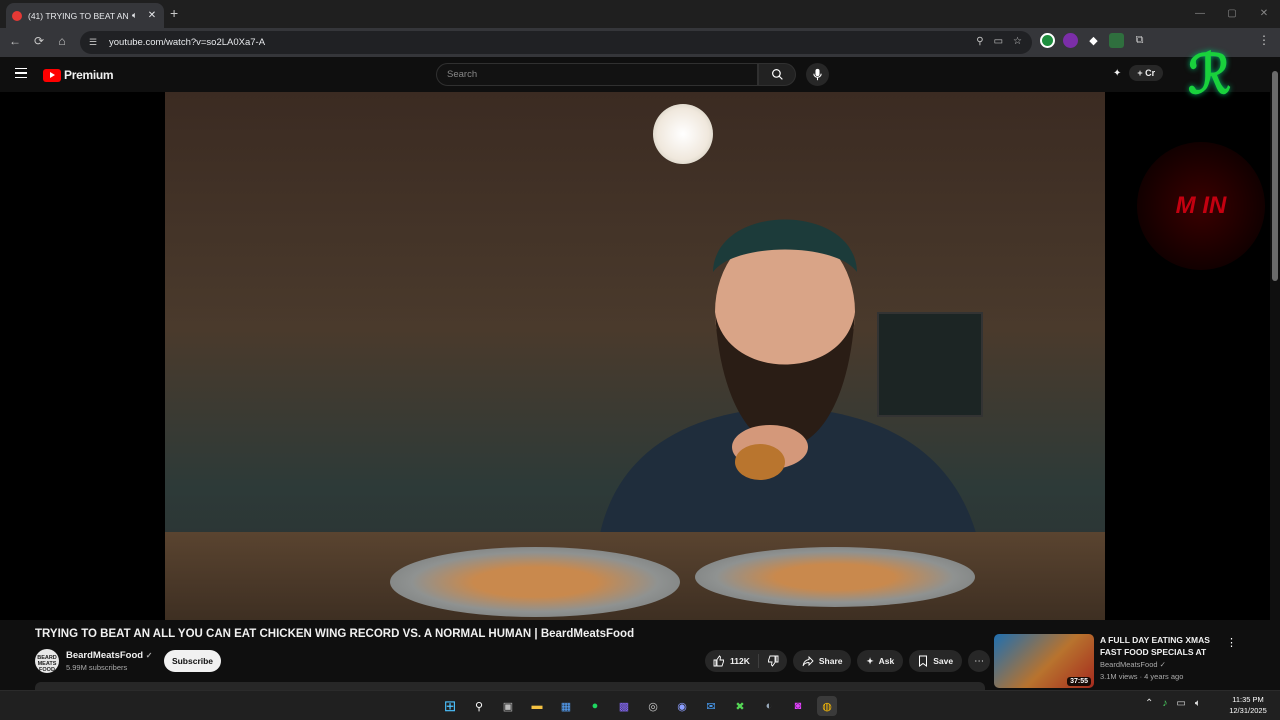  I want to click on site-info-icon: ☰, so click(93, 43).